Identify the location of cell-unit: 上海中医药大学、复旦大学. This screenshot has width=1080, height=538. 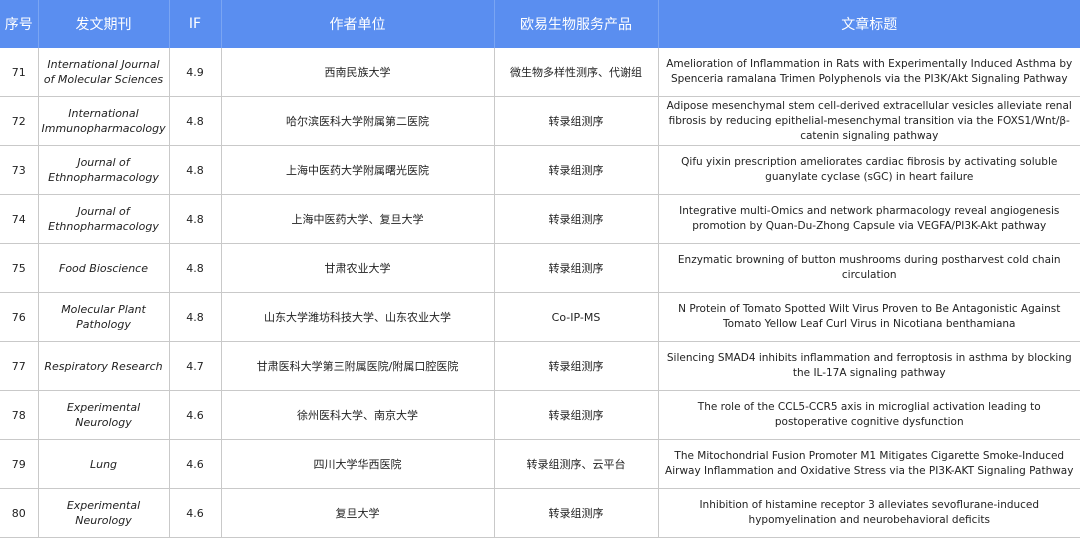
(358, 219).